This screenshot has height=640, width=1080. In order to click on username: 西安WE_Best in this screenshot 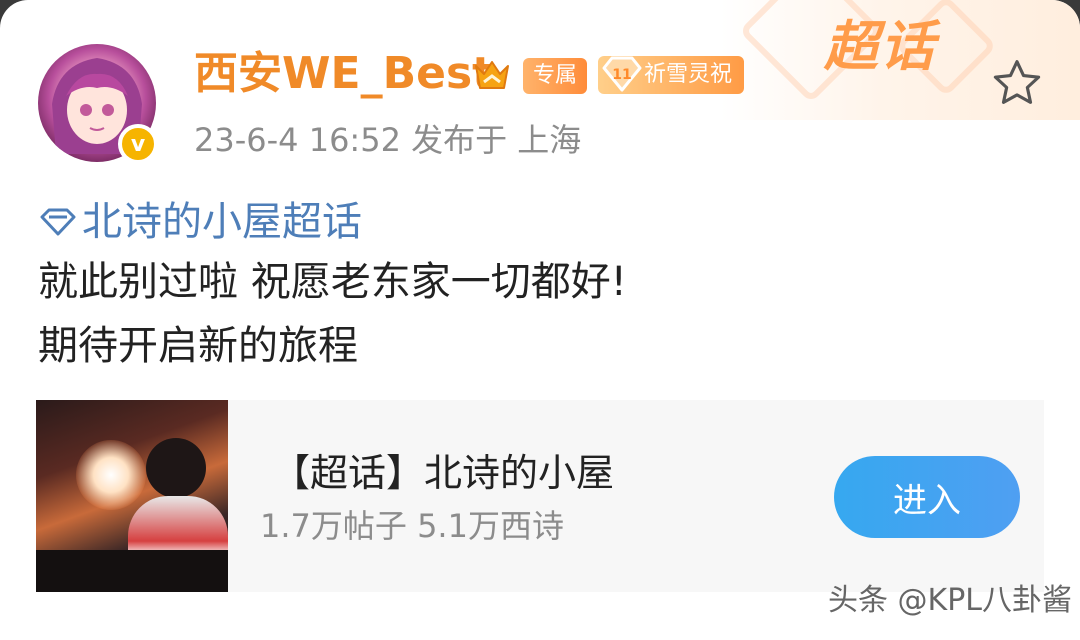, I will do `click(343, 74)`.